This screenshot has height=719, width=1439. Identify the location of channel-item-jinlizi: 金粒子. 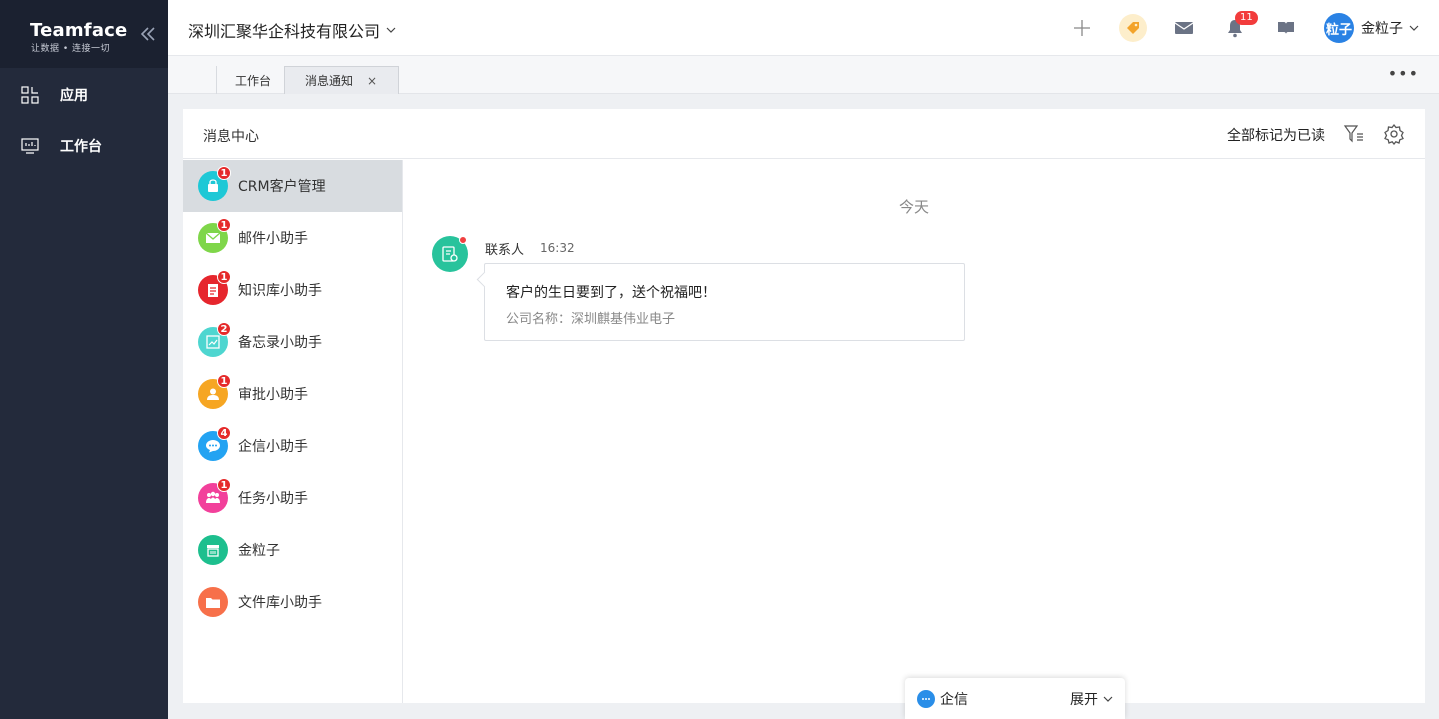
(292, 550).